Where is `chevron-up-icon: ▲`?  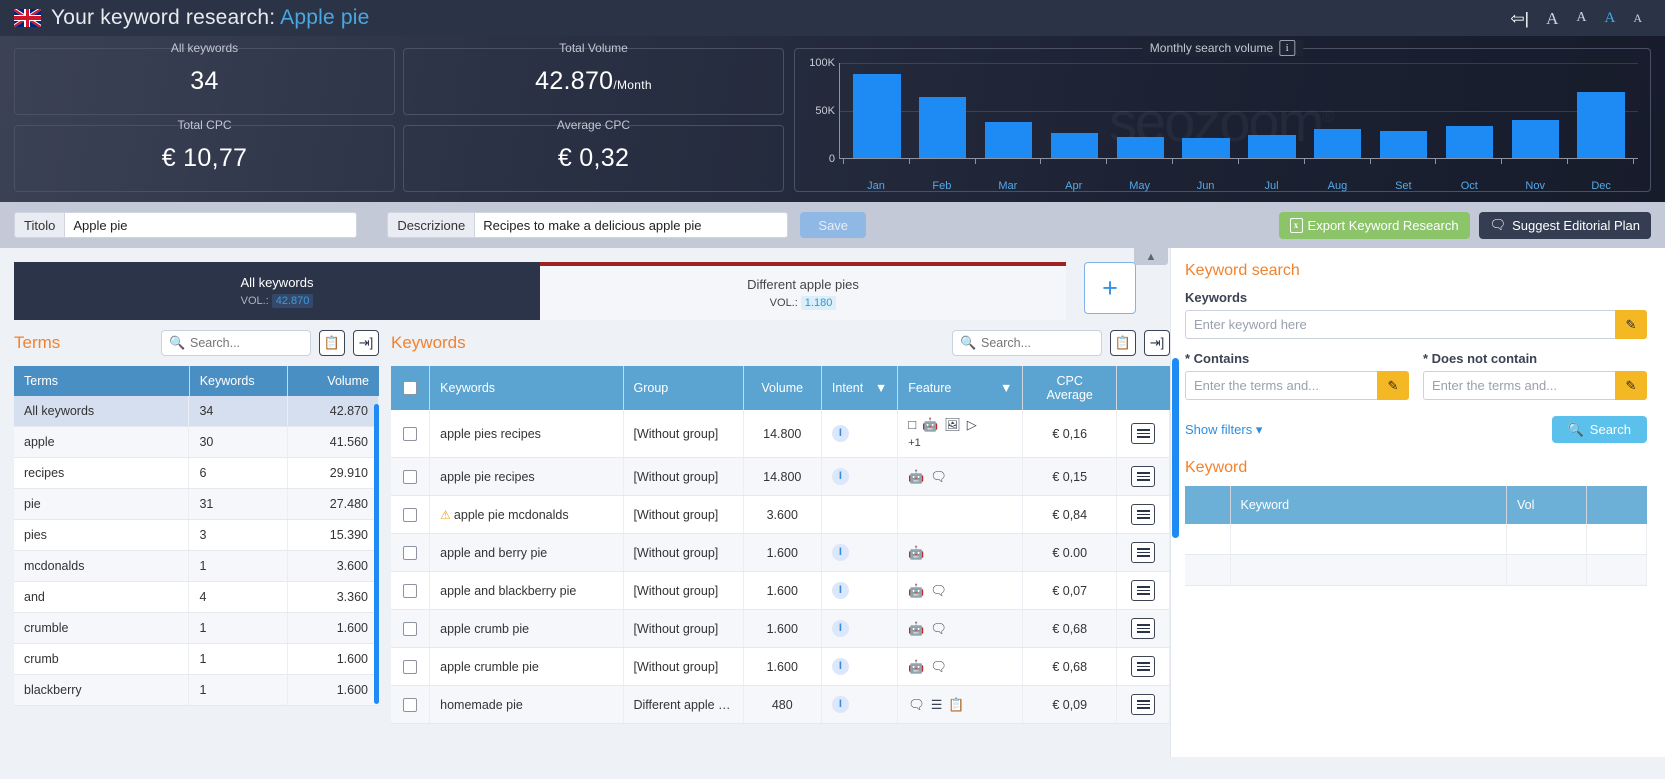
chevron-up-icon: ▲ is located at coordinates (1151, 256).